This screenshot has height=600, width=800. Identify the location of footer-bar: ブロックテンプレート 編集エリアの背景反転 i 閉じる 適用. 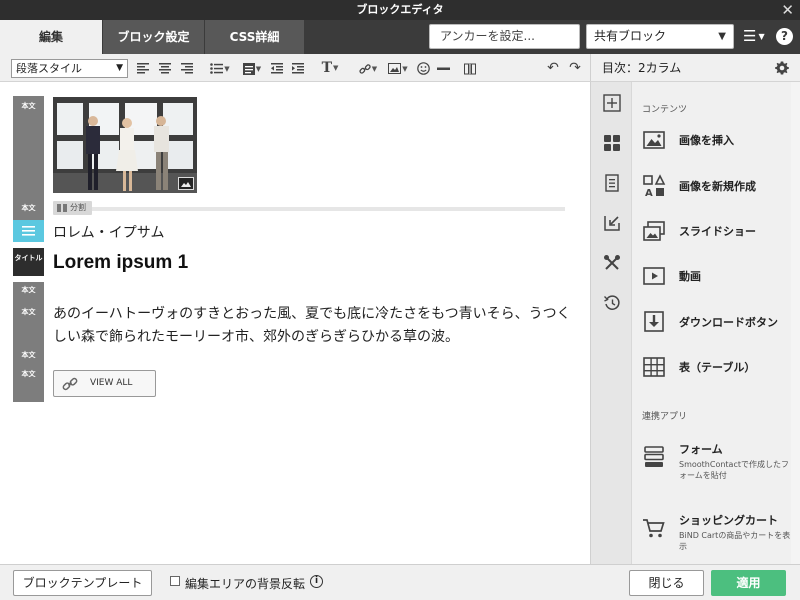
(400, 582).